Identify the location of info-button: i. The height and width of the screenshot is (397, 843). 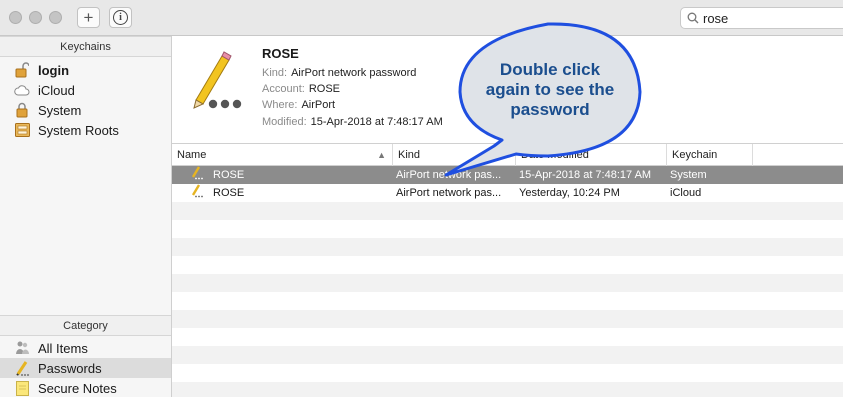
(120, 17).